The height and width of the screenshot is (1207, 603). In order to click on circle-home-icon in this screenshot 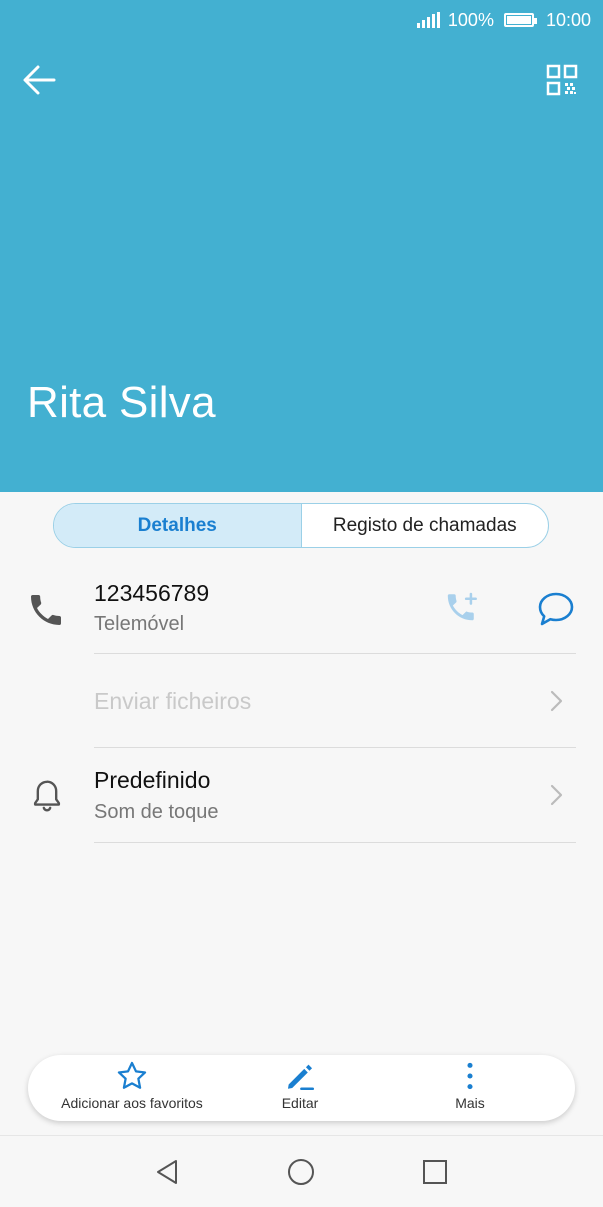, I will do `click(301, 1172)`.